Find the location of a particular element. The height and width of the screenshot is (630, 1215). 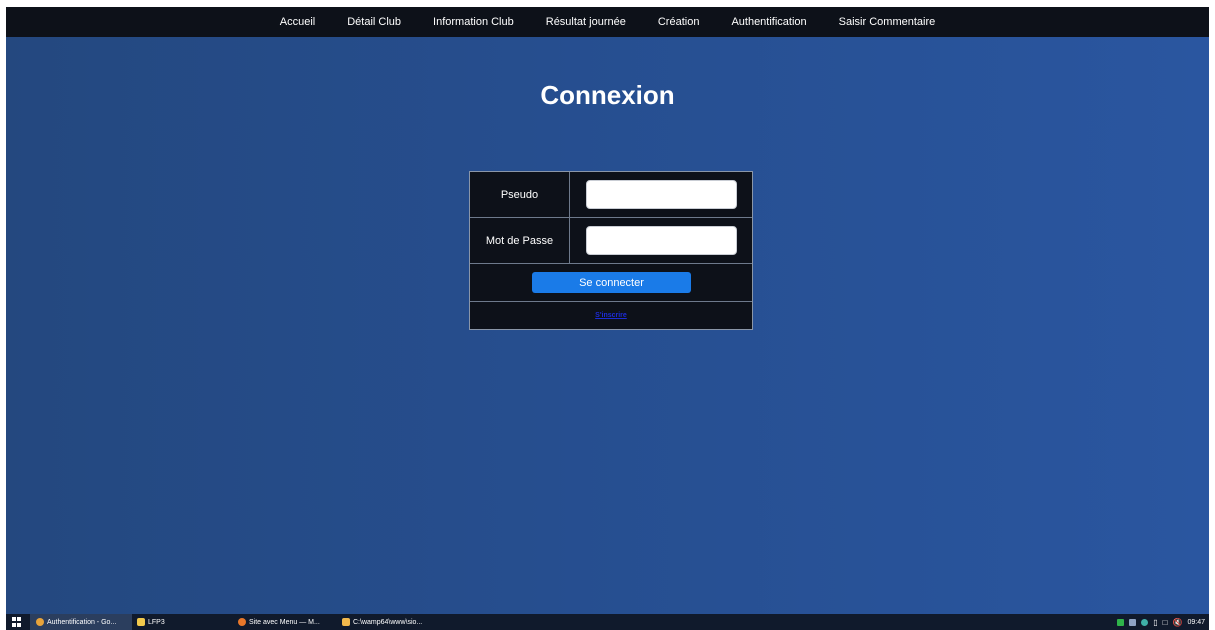

file-explorer-icon is located at coordinates (346, 622).